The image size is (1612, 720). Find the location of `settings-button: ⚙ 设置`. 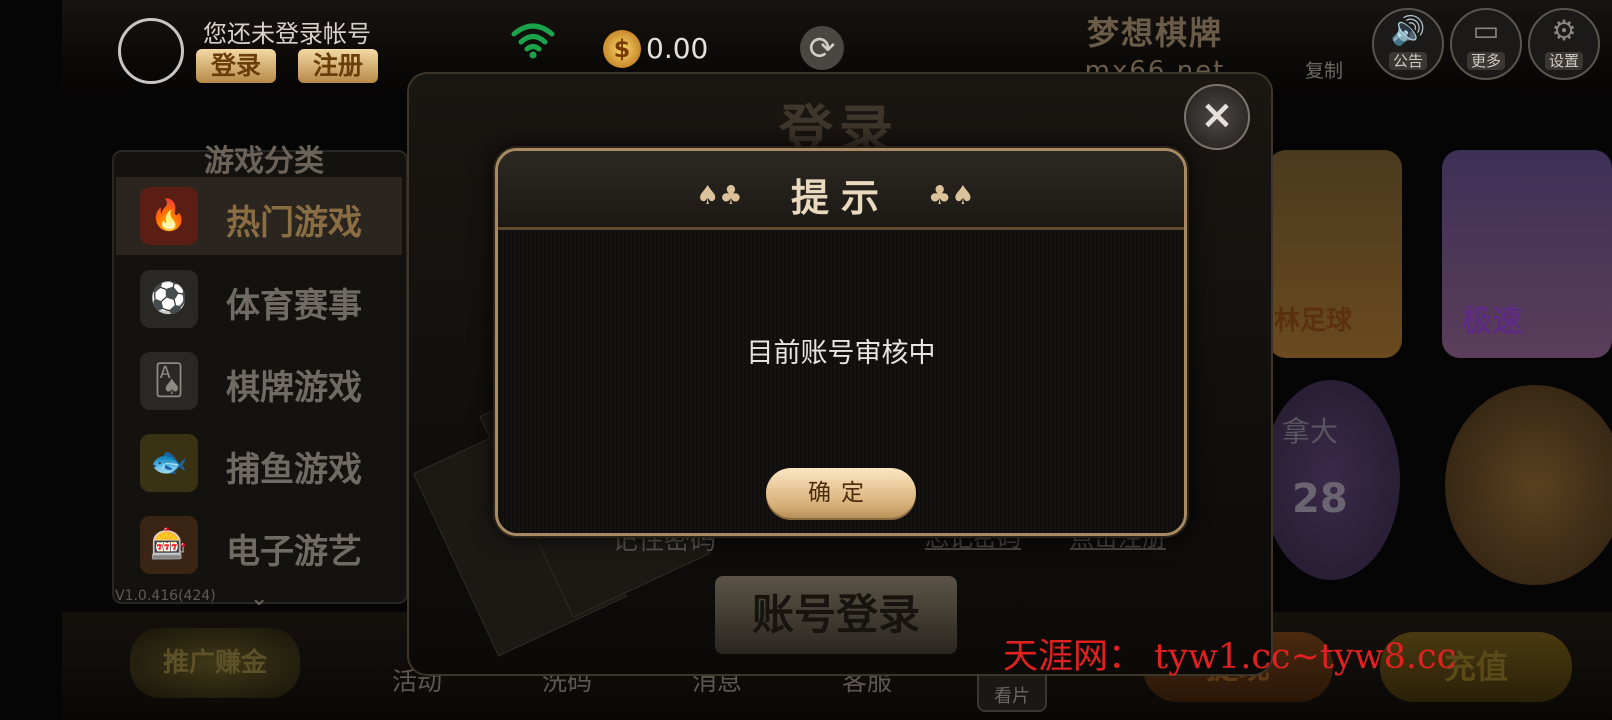

settings-button: ⚙ 设置 is located at coordinates (1564, 44).